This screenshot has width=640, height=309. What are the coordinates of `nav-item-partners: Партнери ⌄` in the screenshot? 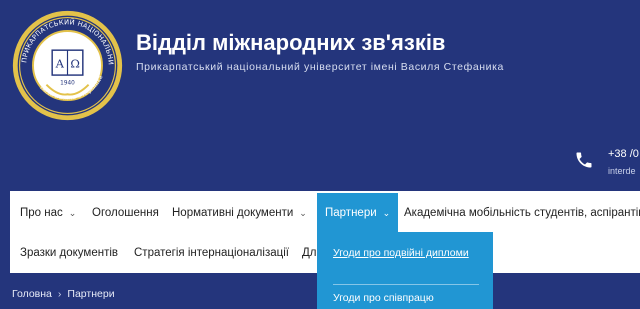 It's located at (358, 213).